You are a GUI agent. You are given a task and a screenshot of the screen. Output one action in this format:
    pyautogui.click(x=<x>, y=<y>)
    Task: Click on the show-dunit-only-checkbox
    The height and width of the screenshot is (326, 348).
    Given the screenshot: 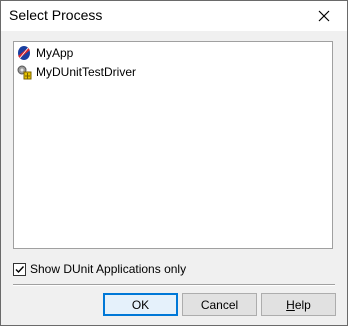 What is the action you would take?
    pyautogui.click(x=19, y=269)
    